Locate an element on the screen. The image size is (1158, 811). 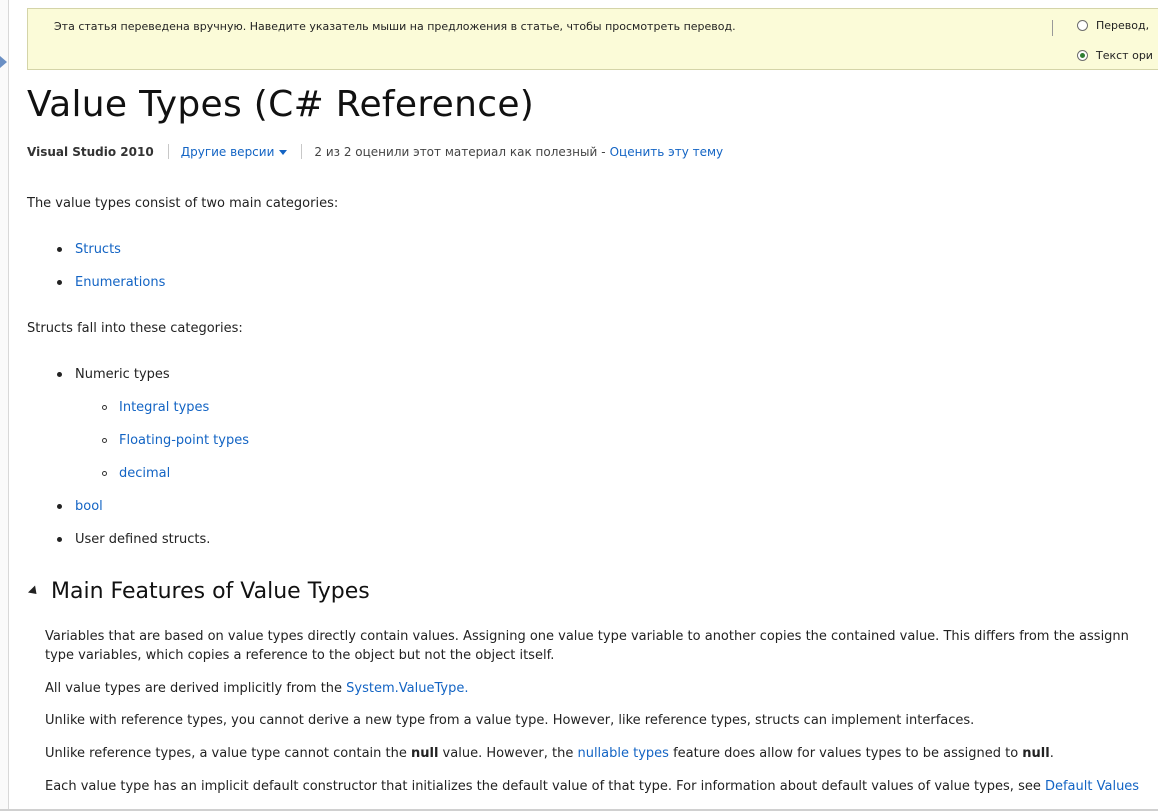
page-title: Value Types (C# Reference) is located at coordinates (281, 104).